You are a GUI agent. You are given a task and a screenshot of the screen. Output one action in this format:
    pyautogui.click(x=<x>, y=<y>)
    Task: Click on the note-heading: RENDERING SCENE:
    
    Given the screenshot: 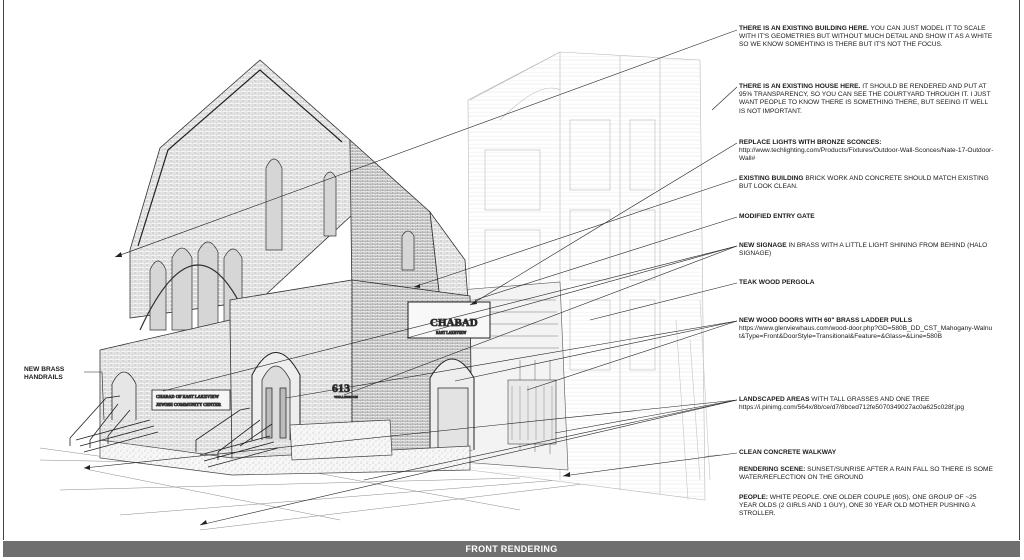 What is the action you would take?
    pyautogui.click(x=772, y=469)
    